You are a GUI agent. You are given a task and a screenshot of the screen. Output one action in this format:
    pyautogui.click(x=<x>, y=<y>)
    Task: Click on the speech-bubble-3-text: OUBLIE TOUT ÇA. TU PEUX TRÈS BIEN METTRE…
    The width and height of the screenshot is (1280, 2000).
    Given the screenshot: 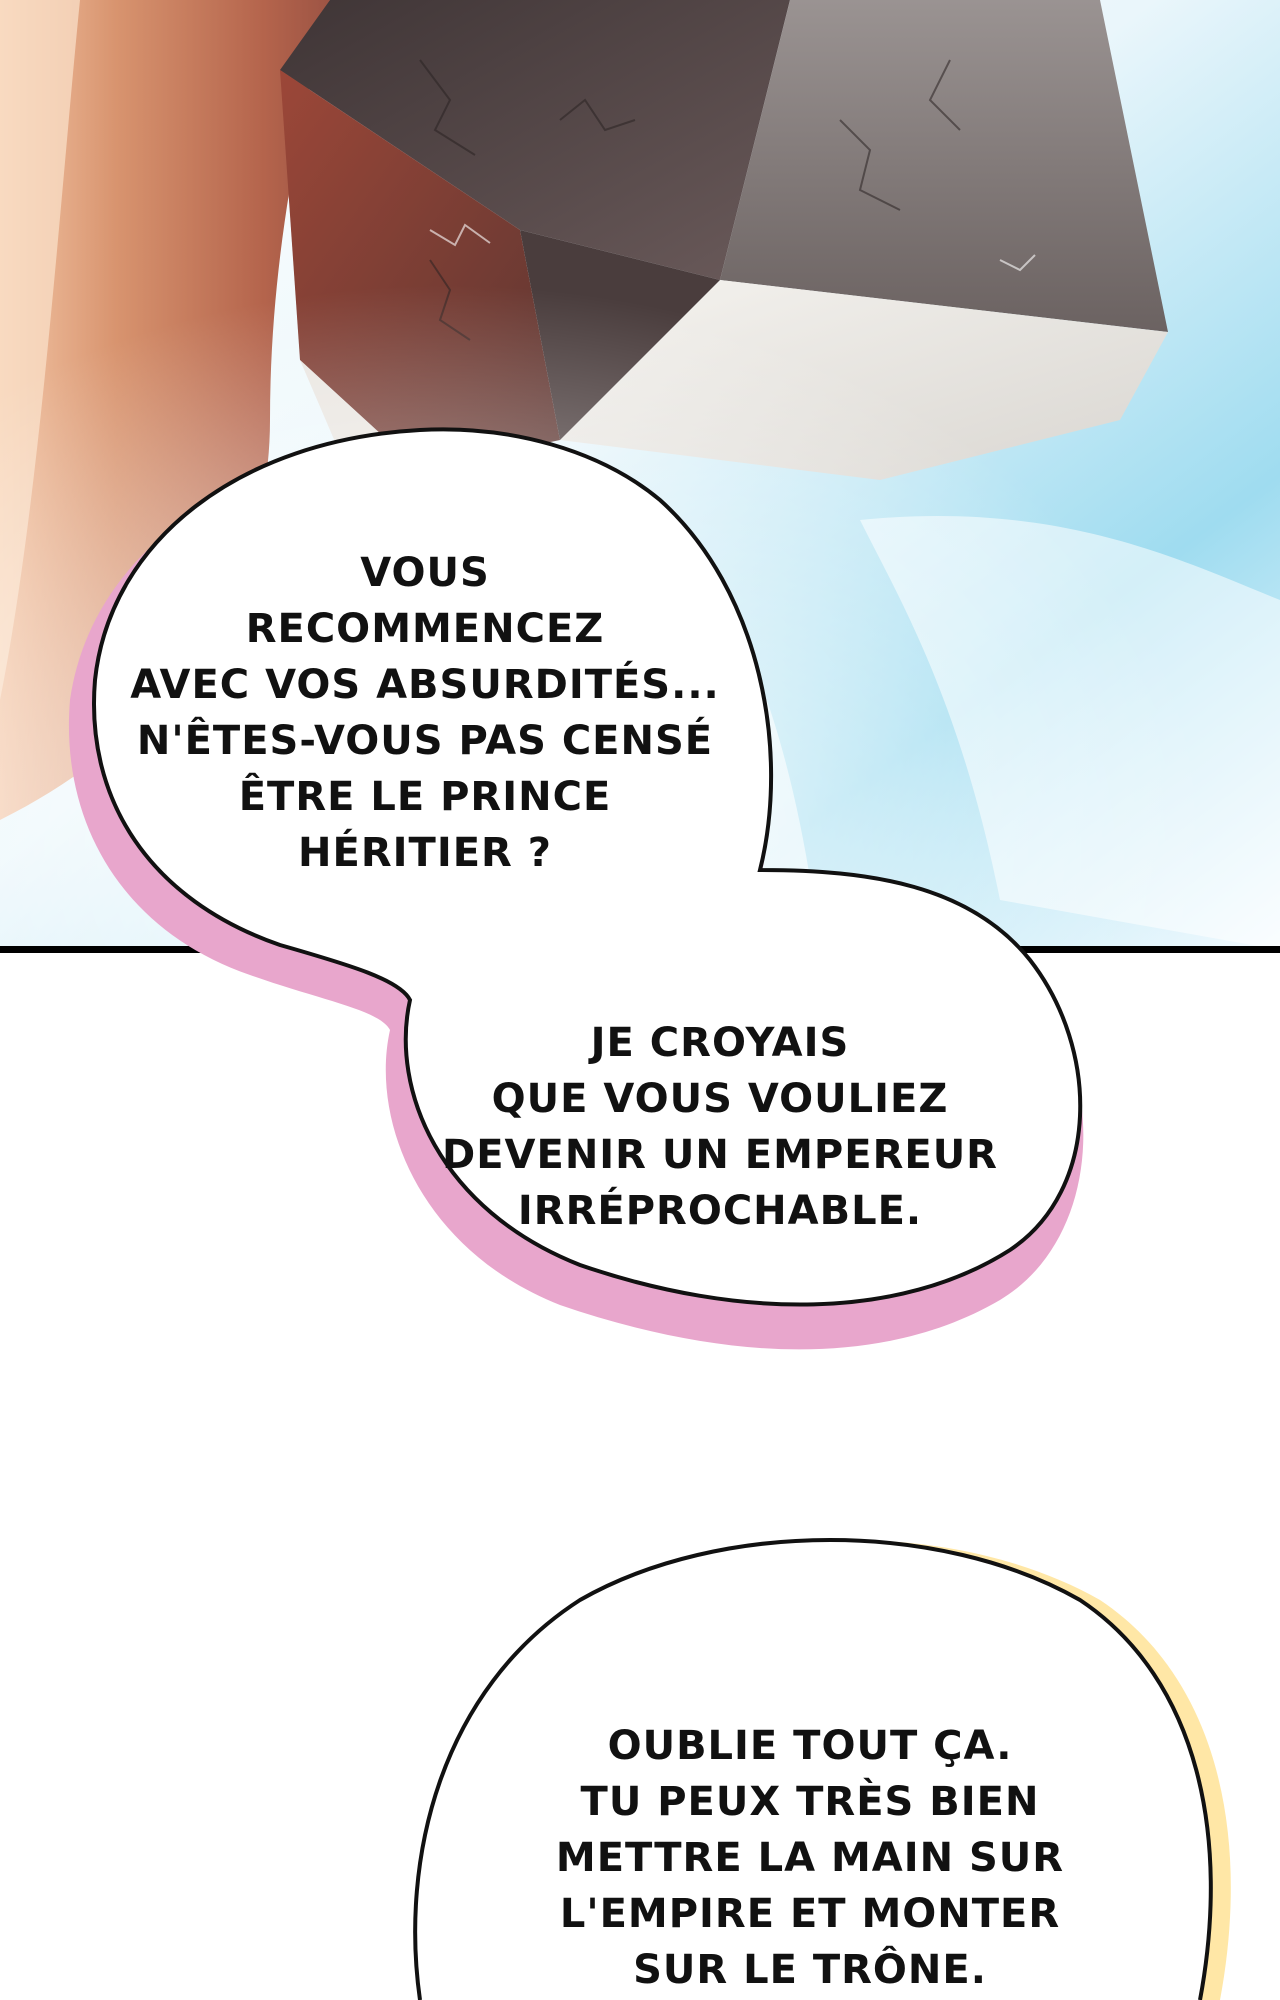 What is the action you would take?
    pyautogui.click(x=810, y=1858)
    